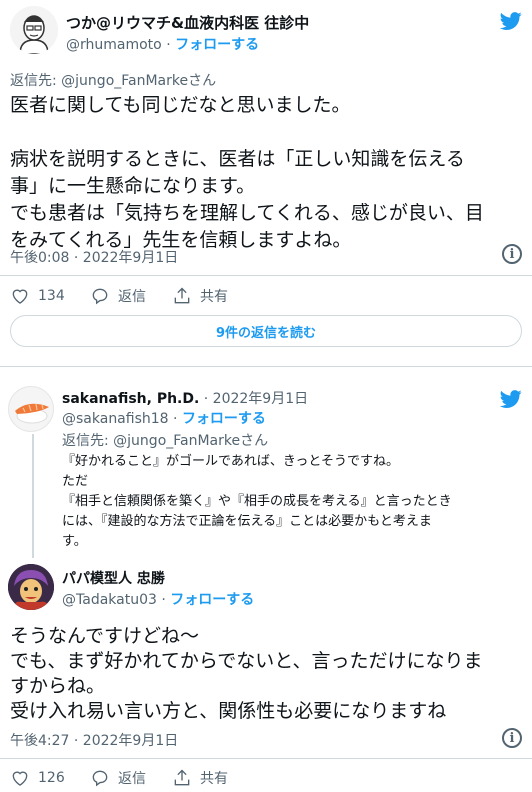  I want to click on avatar-tadakatu, so click(31, 587).